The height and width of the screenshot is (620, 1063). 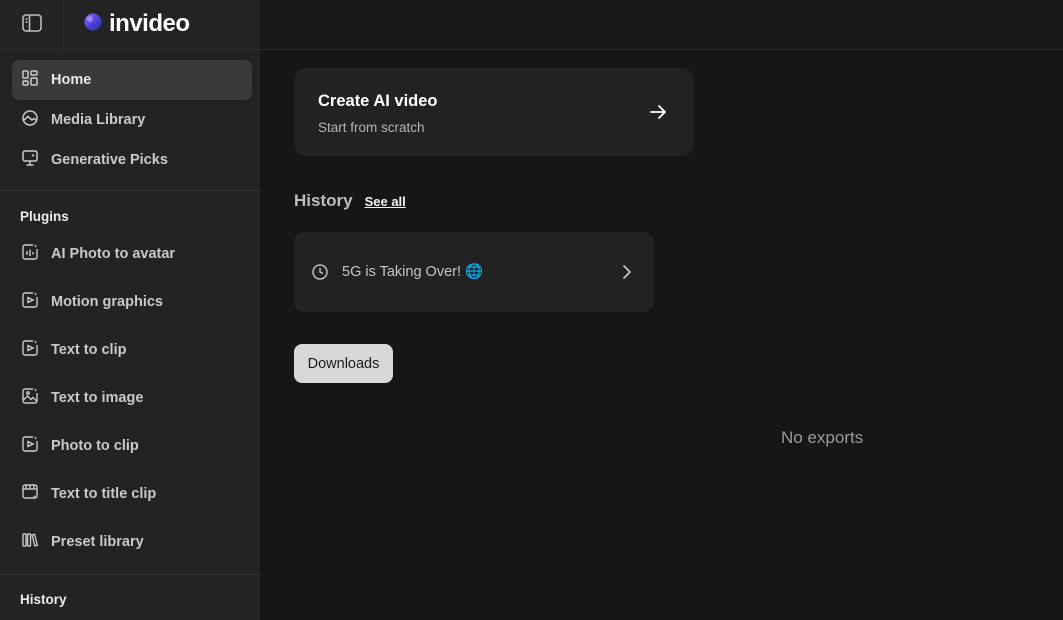 What do you see at coordinates (93, 24) in the screenshot?
I see `invideo-logo-icon` at bounding box center [93, 24].